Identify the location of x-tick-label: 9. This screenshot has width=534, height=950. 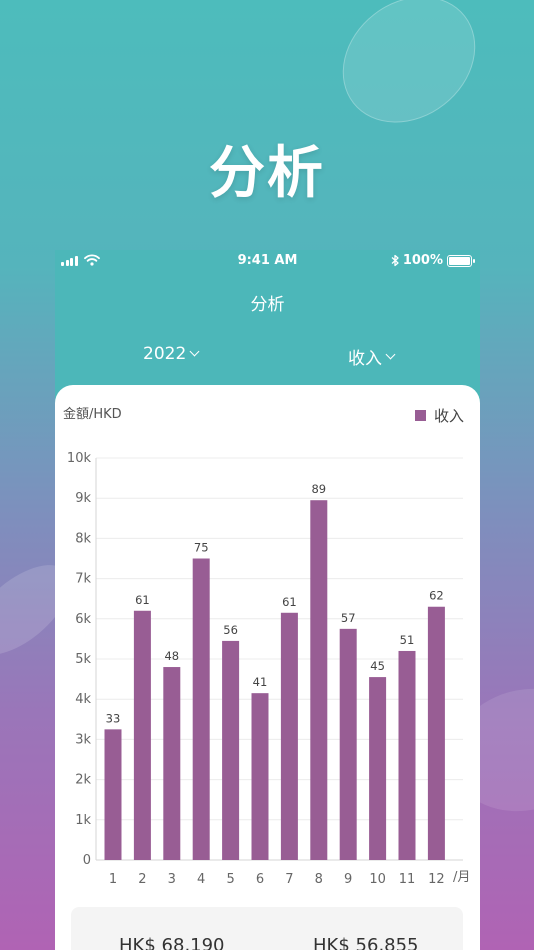
(348, 879).